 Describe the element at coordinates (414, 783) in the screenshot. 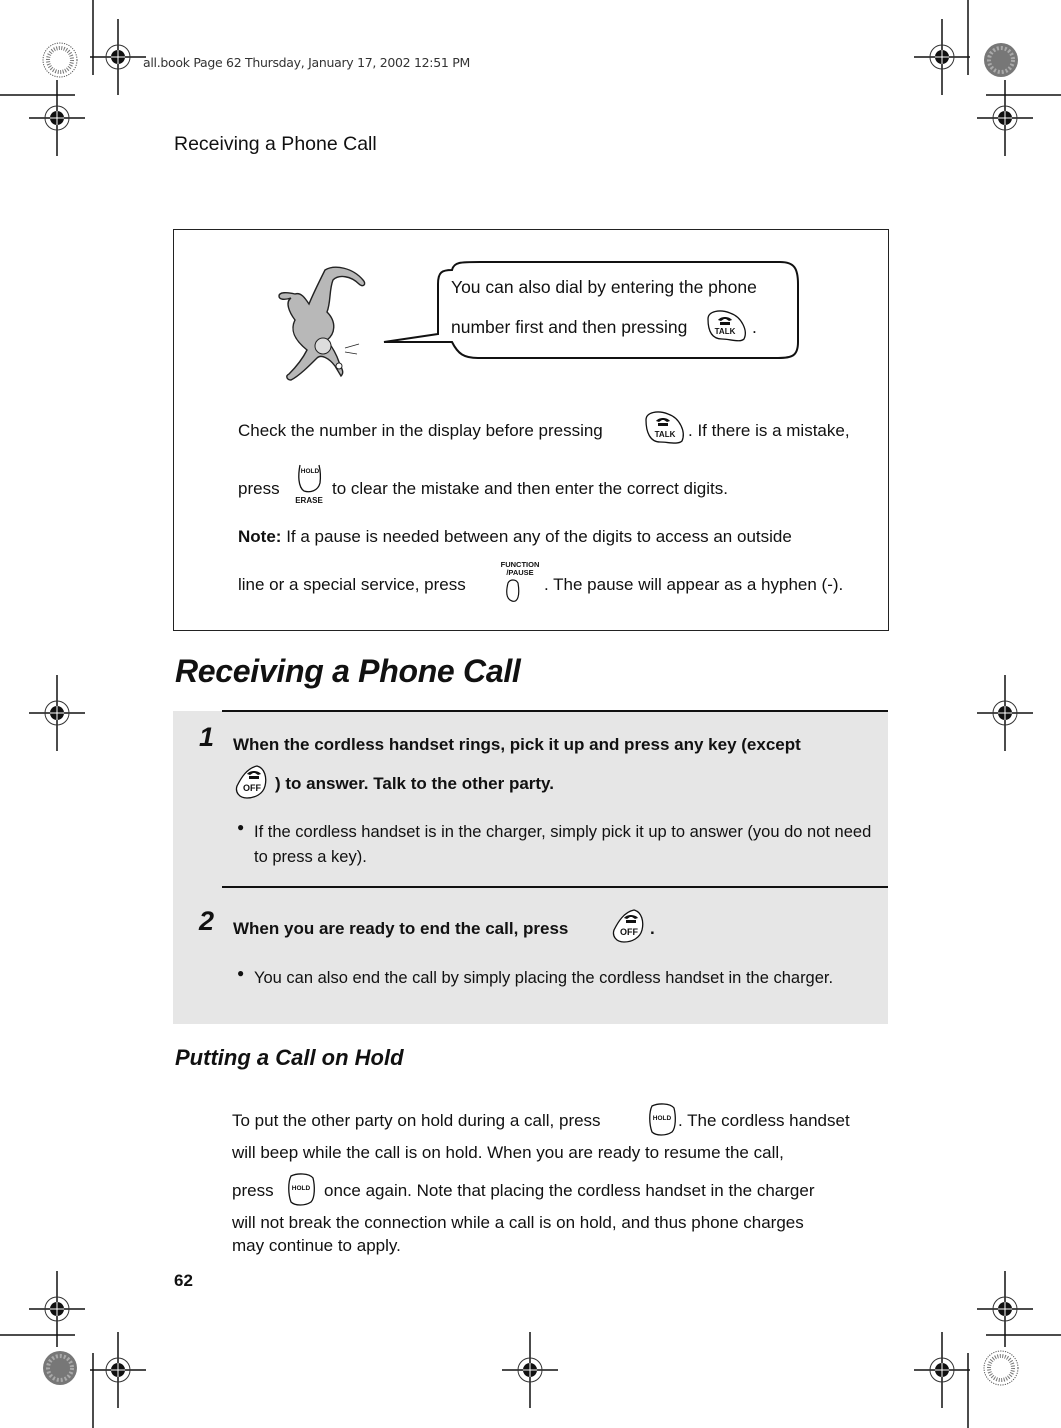

I see `step-1-line-2: ) to answer. Talk to the other party.` at that location.